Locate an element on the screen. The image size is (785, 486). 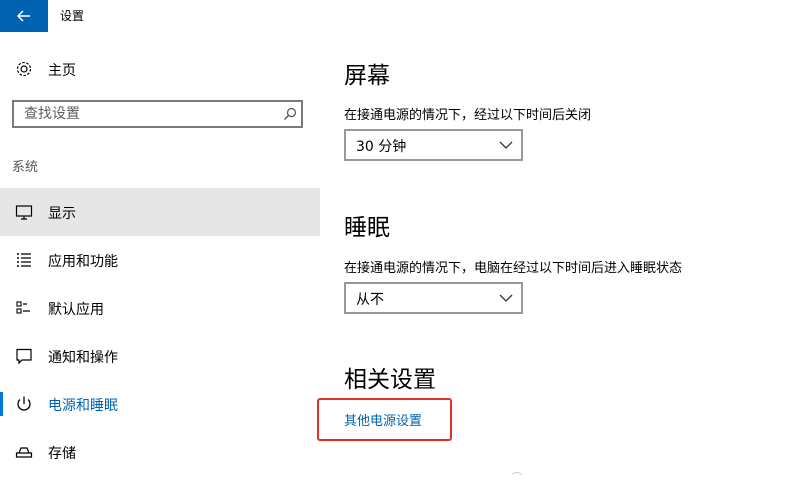
title-bar: 设置 is located at coordinates (392, 16).